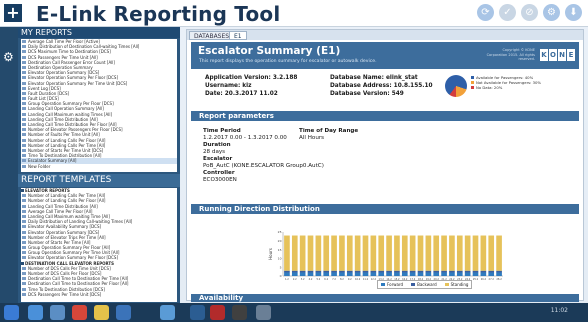 This screenshot has width=588, height=322. Describe the element at coordinates (238, 35) in the screenshot. I see `tab-e1: E1` at that location.